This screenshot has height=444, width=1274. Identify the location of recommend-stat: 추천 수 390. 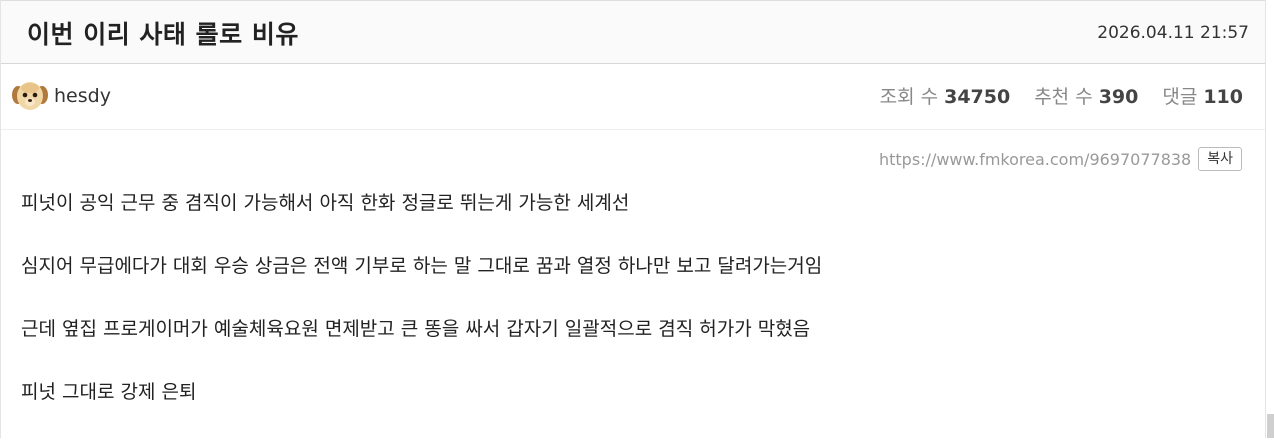
(1086, 95).